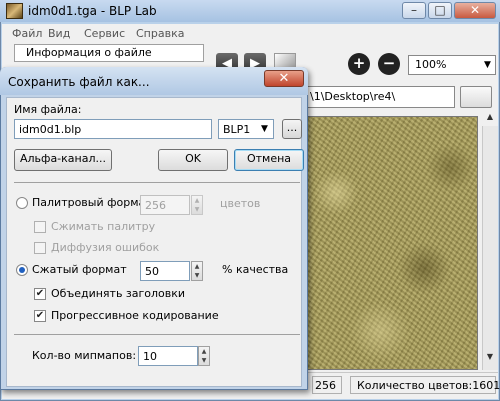  Describe the element at coordinates (40, 316) in the screenshot. I see `progressive-checkbox: ✔` at that location.